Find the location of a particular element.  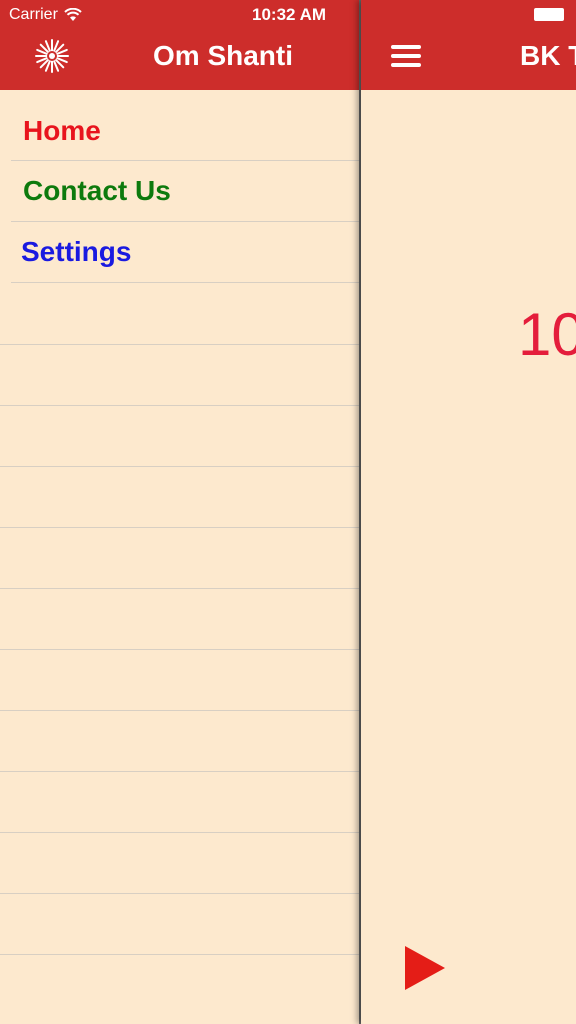

battery-icon is located at coordinates (549, 14).